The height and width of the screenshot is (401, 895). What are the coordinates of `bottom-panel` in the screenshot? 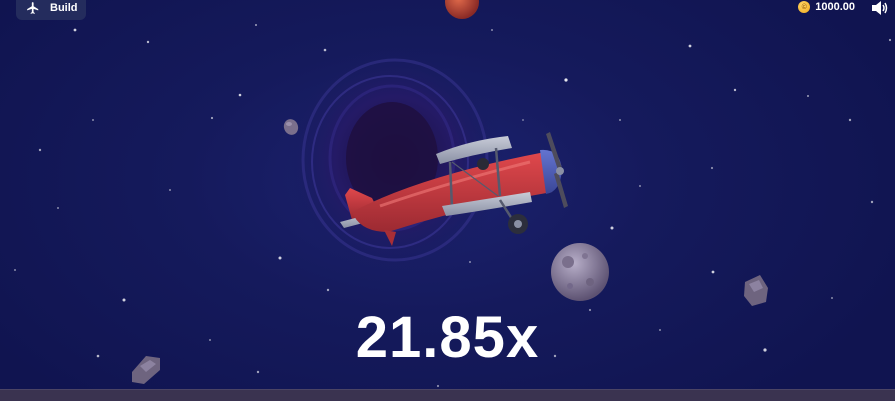 It's located at (447, 395).